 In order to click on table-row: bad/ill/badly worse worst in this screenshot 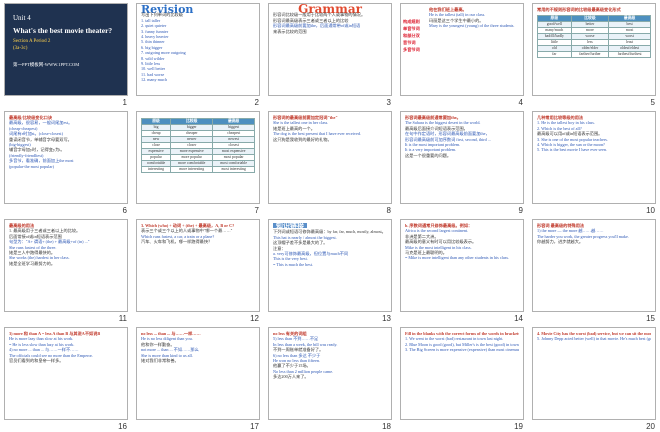, I will do `click(594, 37)`.